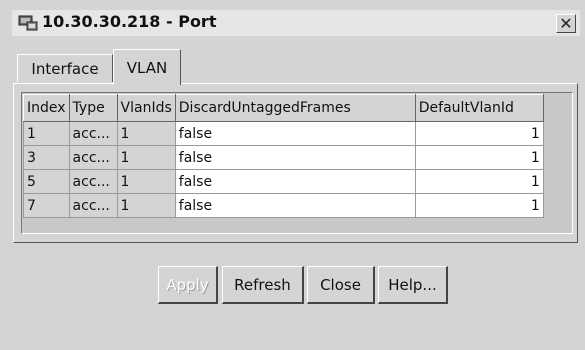 This screenshot has width=585, height=350. I want to click on tab-interface: Interface, so click(65, 68).